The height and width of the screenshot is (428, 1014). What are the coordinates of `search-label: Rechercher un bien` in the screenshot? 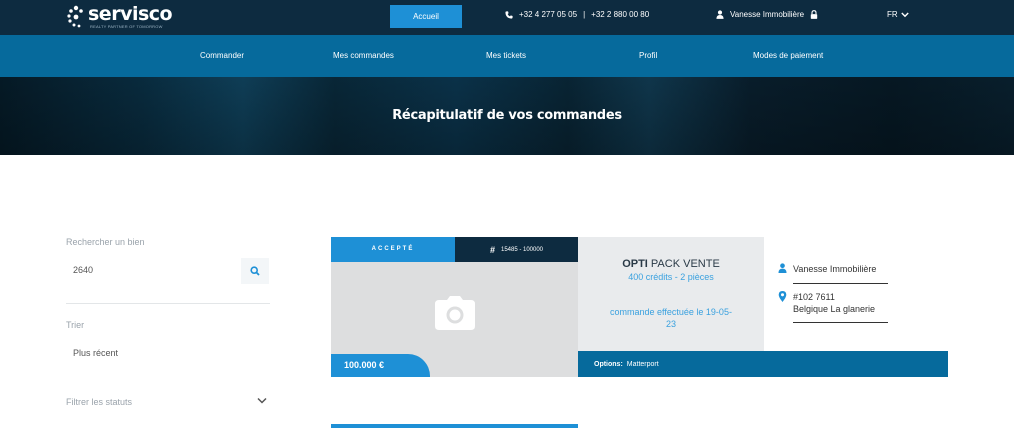 It's located at (105, 242).